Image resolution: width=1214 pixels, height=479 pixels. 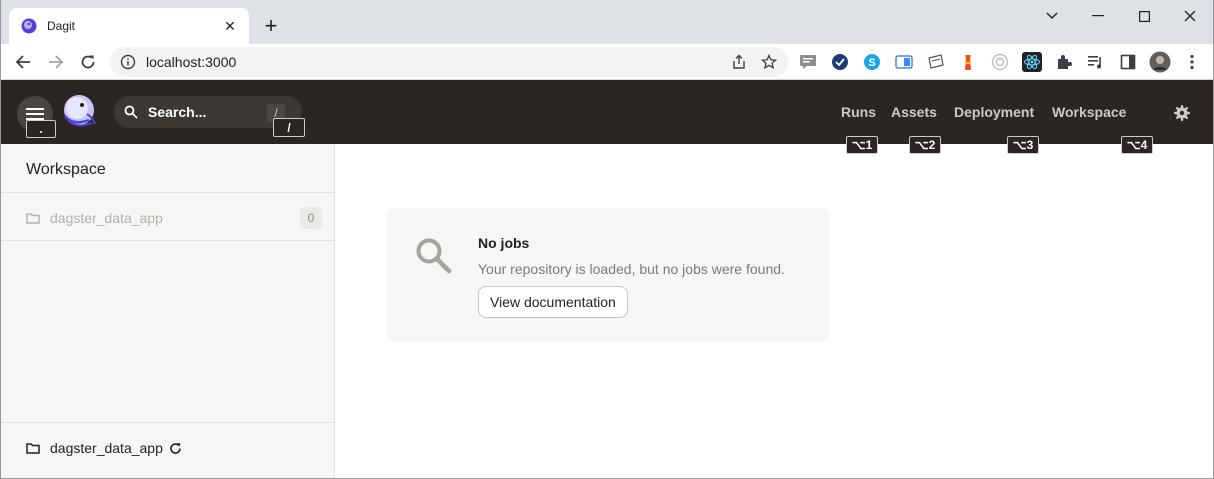 What do you see at coordinates (1089, 112) in the screenshot?
I see `nav-workspace: Workspace` at bounding box center [1089, 112].